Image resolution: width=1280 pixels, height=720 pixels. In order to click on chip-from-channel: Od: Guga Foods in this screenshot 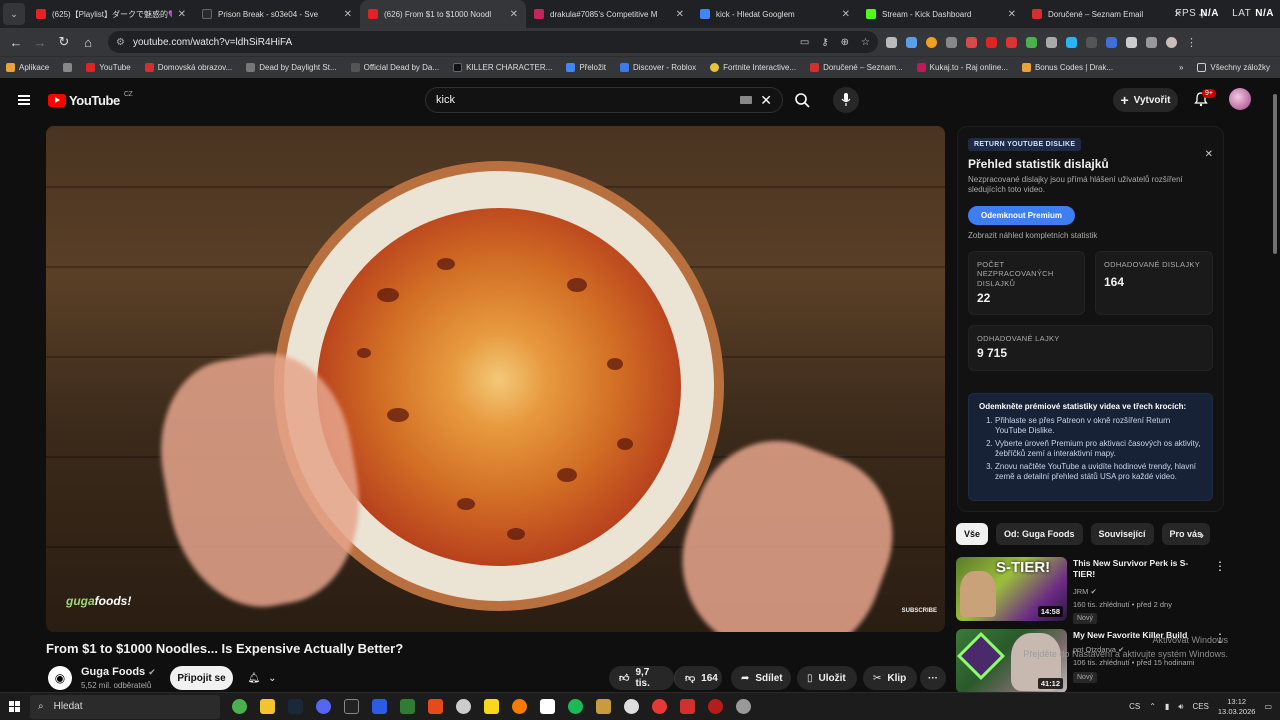, I will do `click(1039, 534)`.